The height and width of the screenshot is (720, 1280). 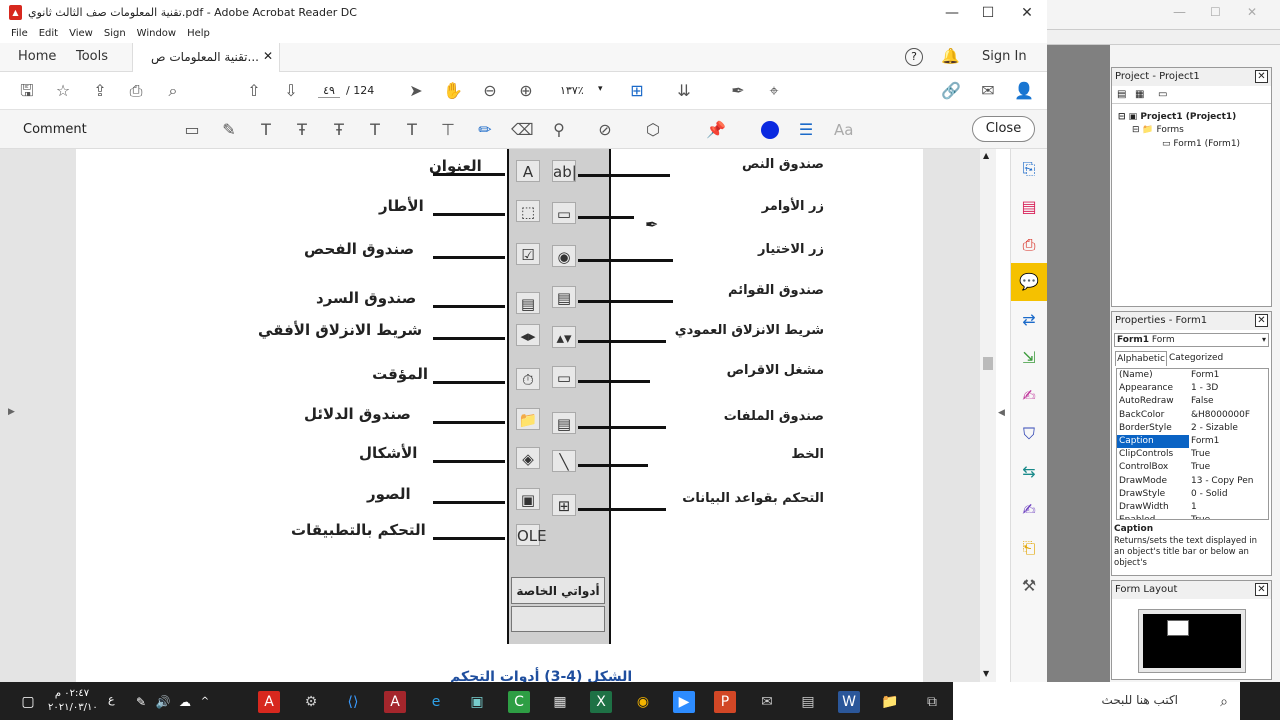 I want to click on property-value: &H8000000F, so click(x=1225, y=415).